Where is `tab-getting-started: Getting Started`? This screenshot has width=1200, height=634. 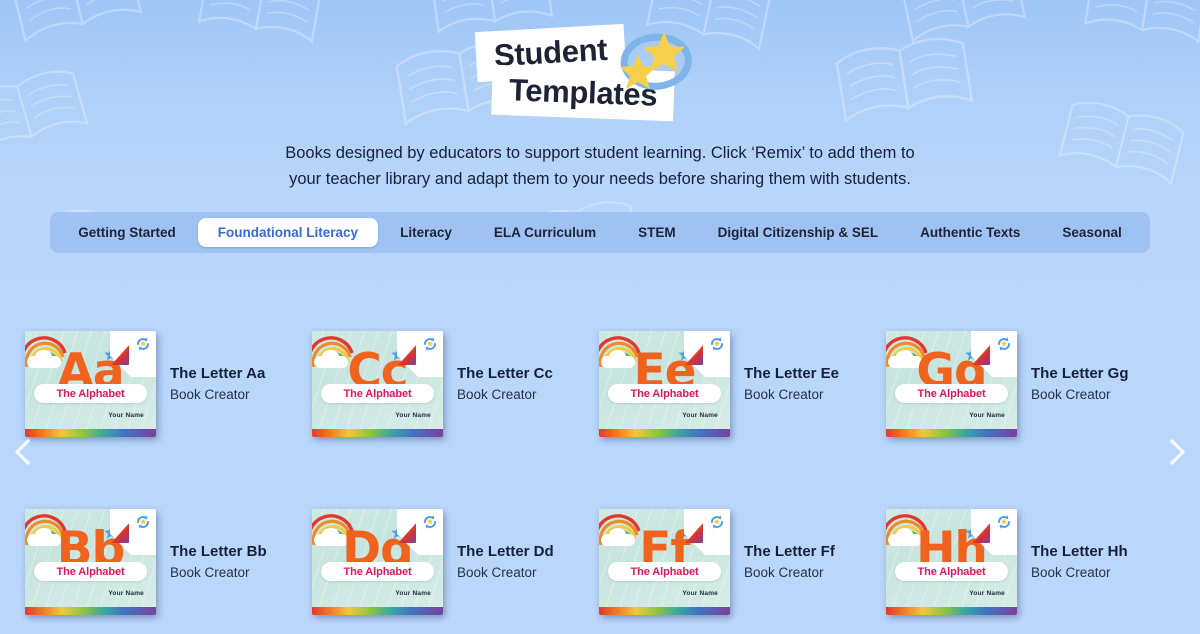 tab-getting-started: Getting Started is located at coordinates (127, 232).